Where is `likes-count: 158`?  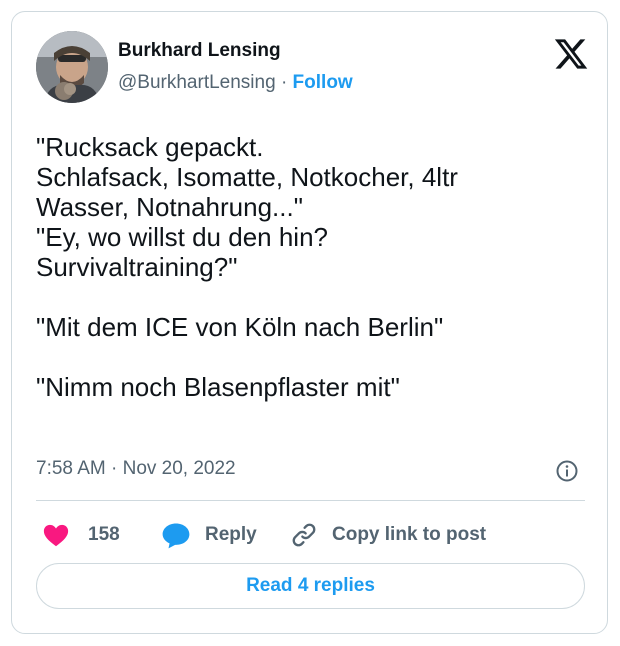 likes-count: 158 is located at coordinates (104, 534).